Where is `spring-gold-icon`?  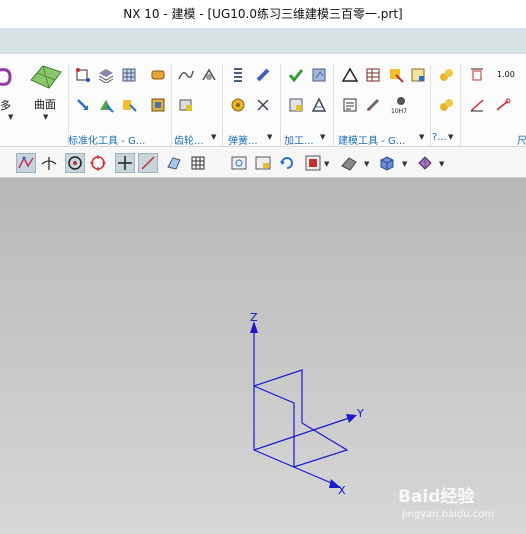 spring-gold-icon is located at coordinates (238, 105).